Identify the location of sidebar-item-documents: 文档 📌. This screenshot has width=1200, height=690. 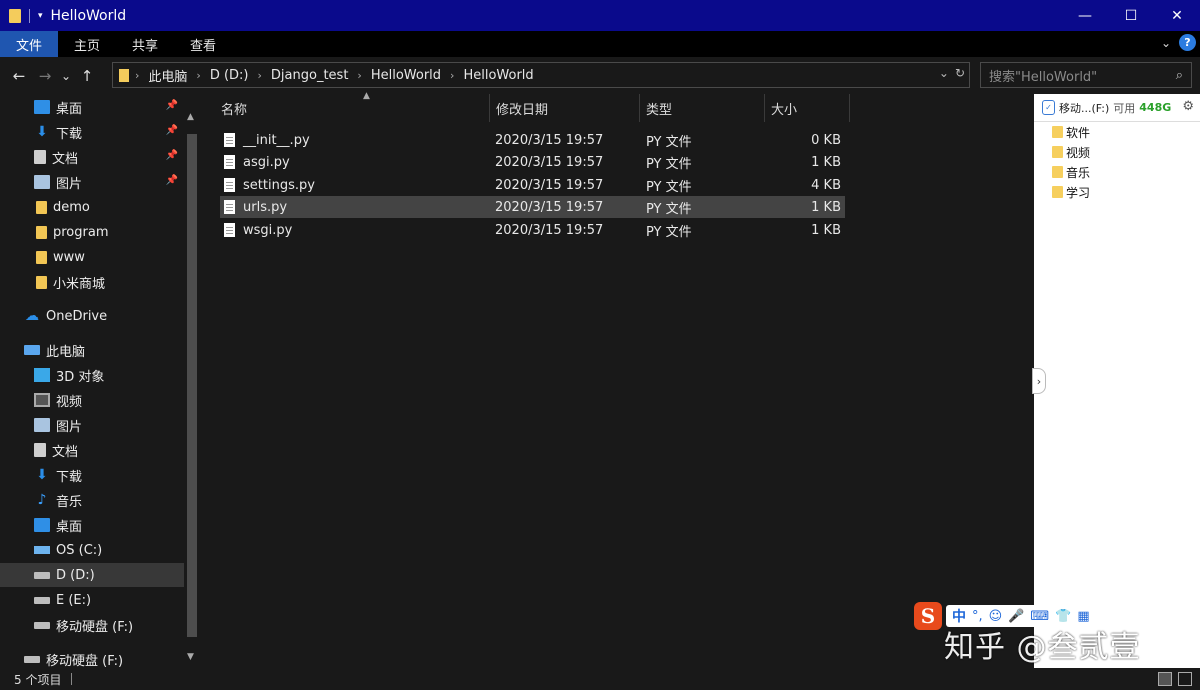
(92, 157).